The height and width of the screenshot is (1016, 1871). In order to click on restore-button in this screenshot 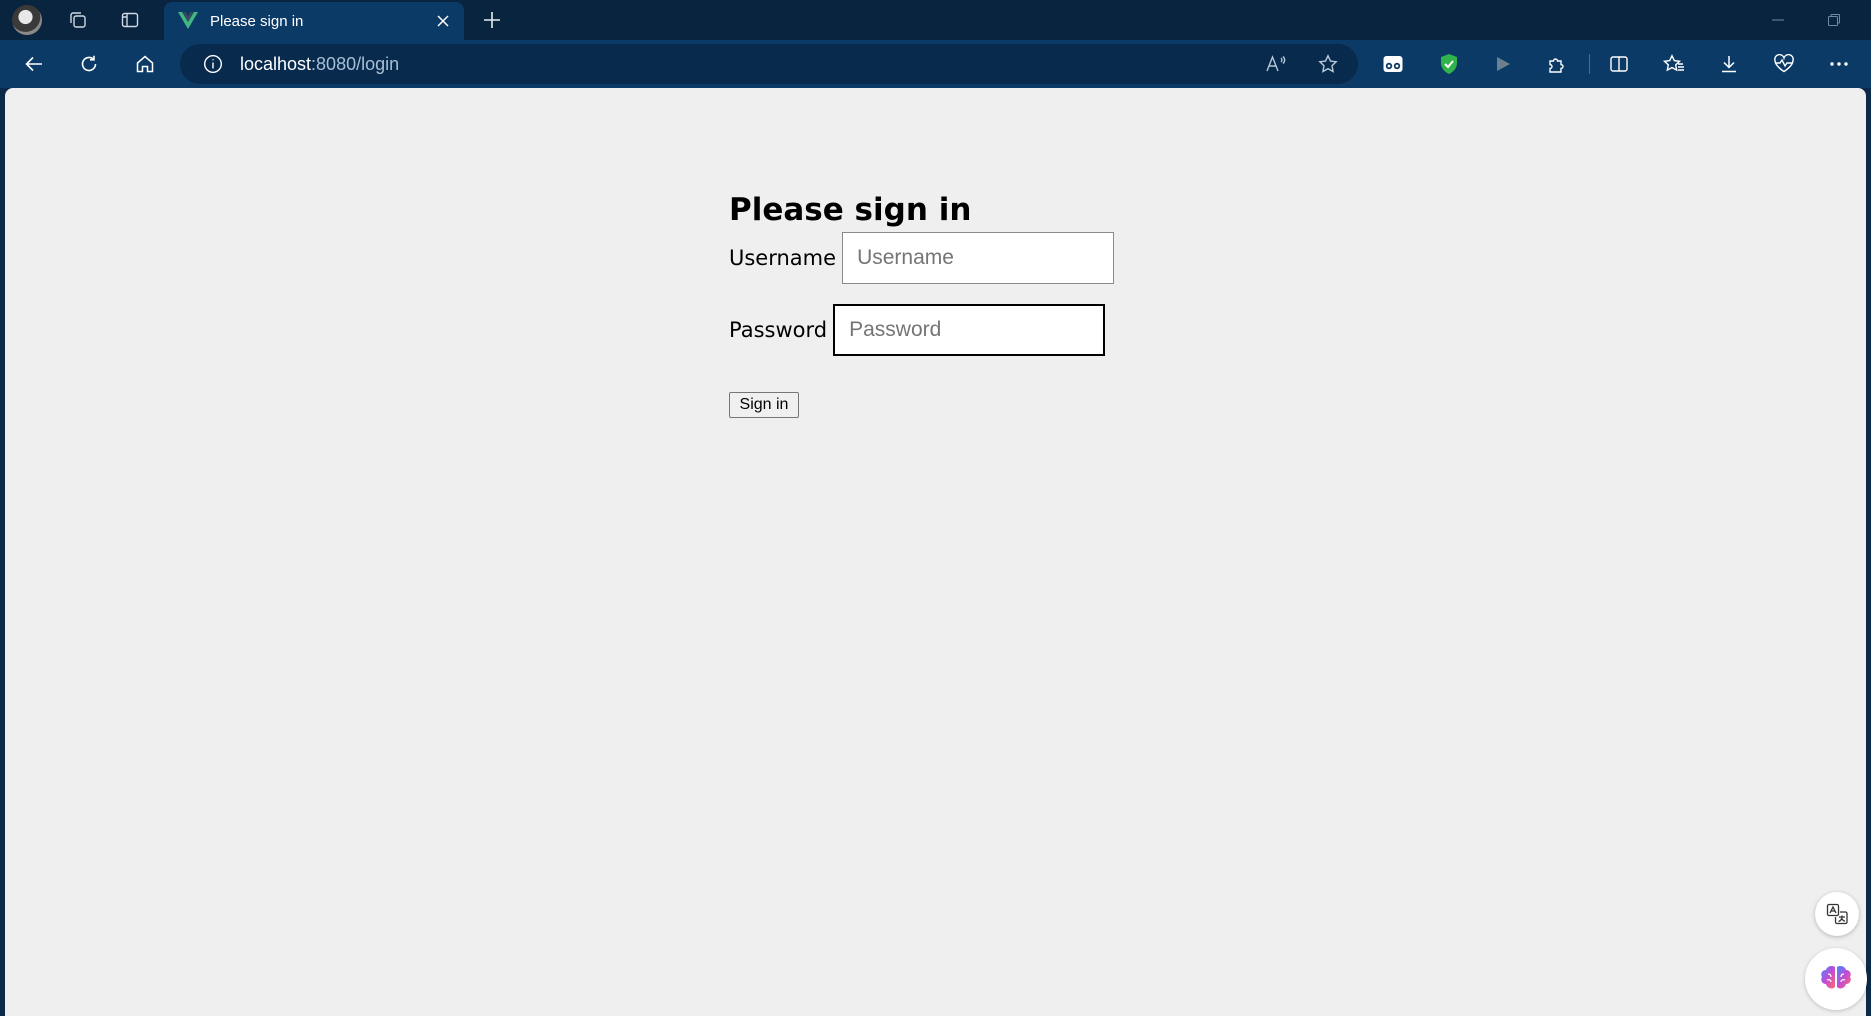, I will do `click(1834, 20)`.